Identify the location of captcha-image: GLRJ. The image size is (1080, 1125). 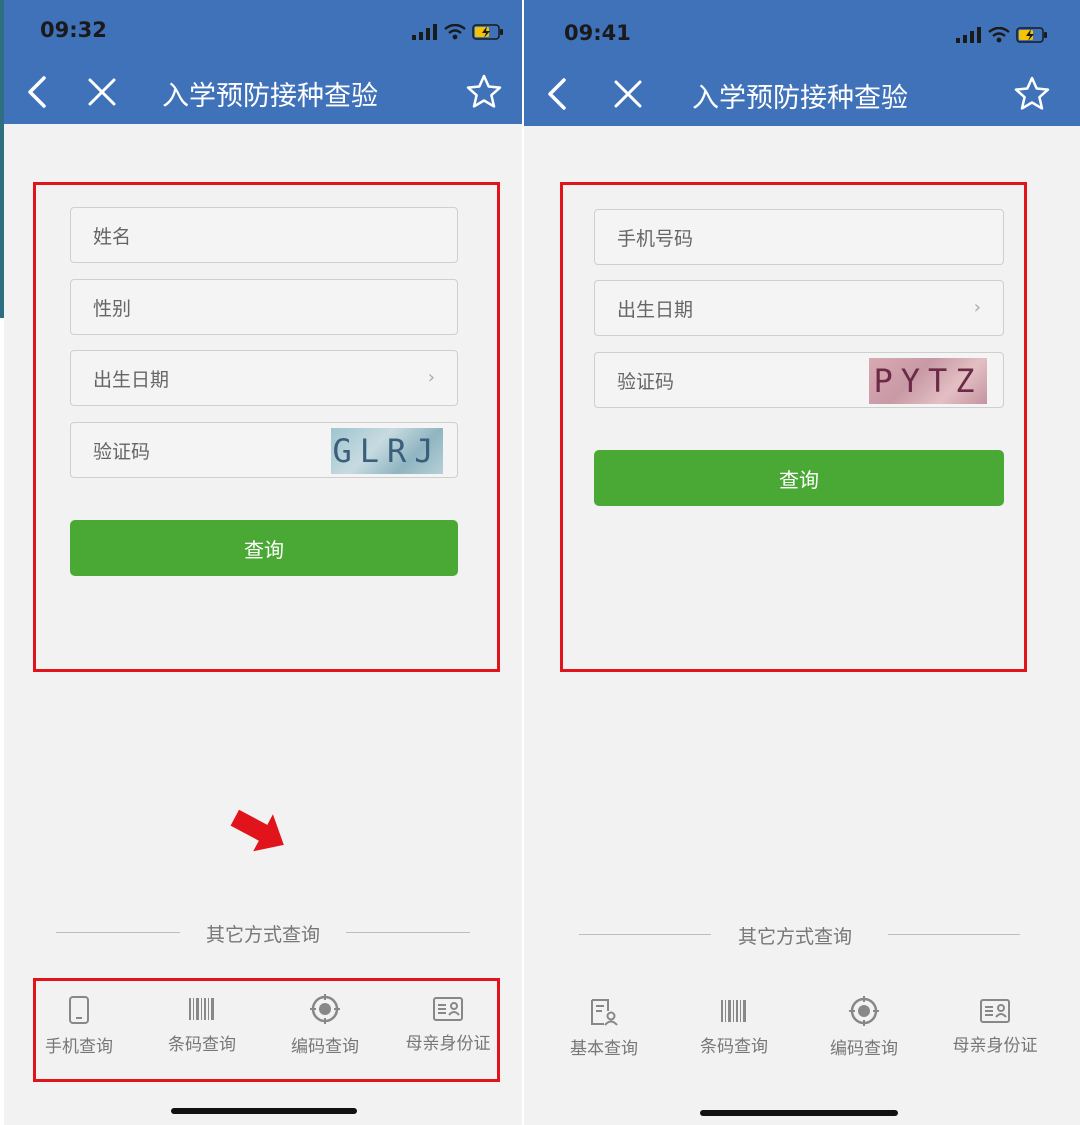
(387, 451).